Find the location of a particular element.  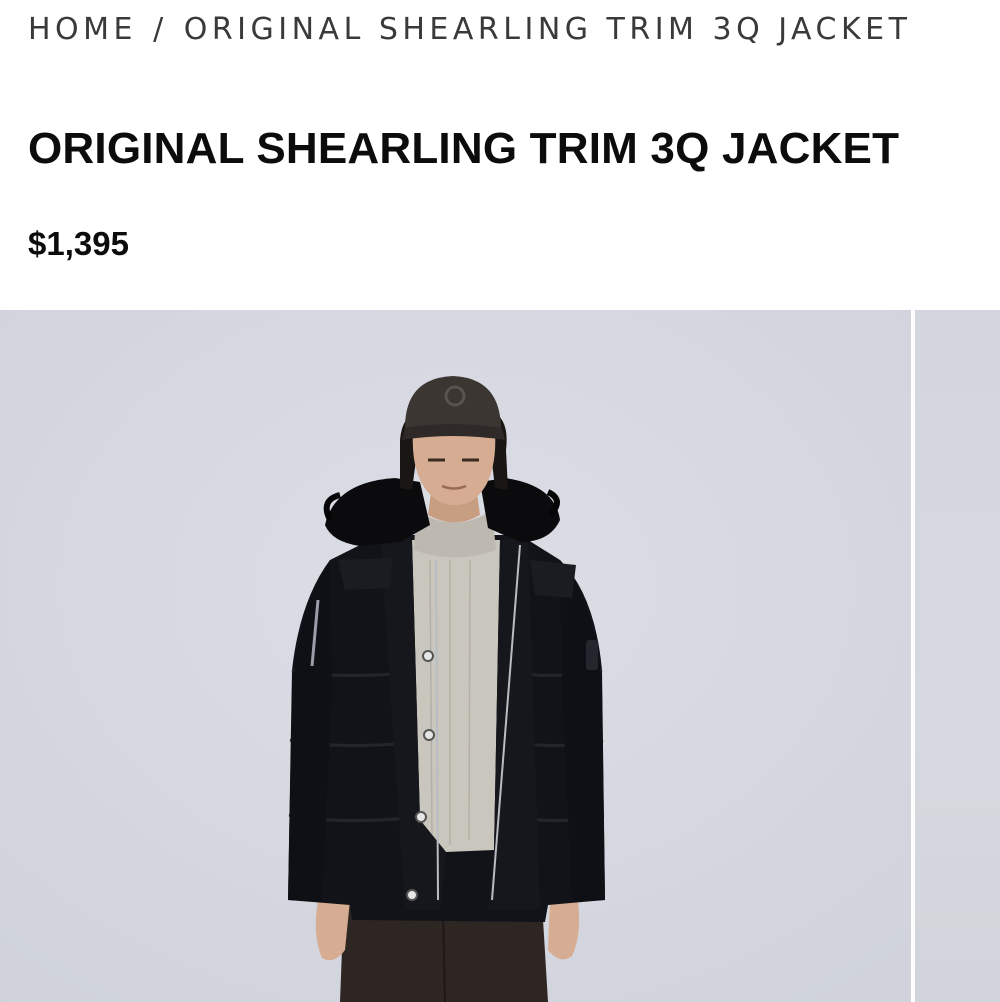

product-next-image-peek is located at coordinates (957, 656).